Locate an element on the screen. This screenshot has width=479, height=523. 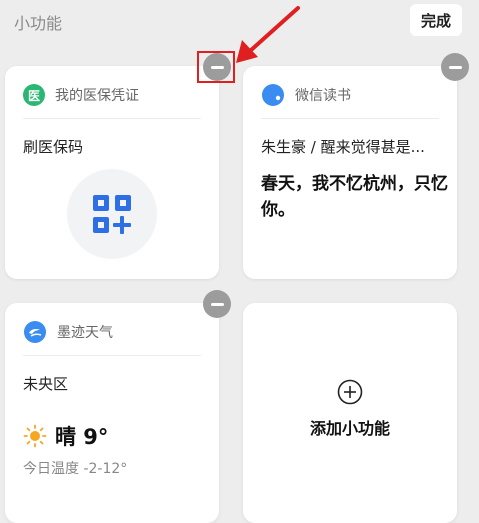
qr-code-icon is located at coordinates (112, 214).